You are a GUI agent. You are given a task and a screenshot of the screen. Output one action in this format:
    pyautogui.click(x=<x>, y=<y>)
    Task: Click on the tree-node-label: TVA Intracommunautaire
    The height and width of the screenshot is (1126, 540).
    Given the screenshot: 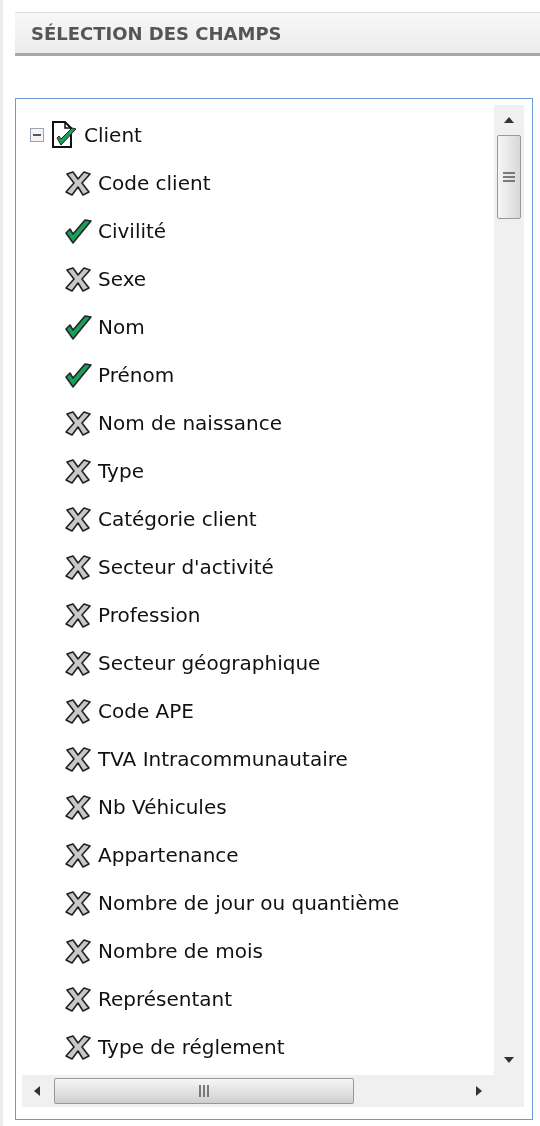 What is the action you would take?
    pyautogui.click(x=223, y=759)
    